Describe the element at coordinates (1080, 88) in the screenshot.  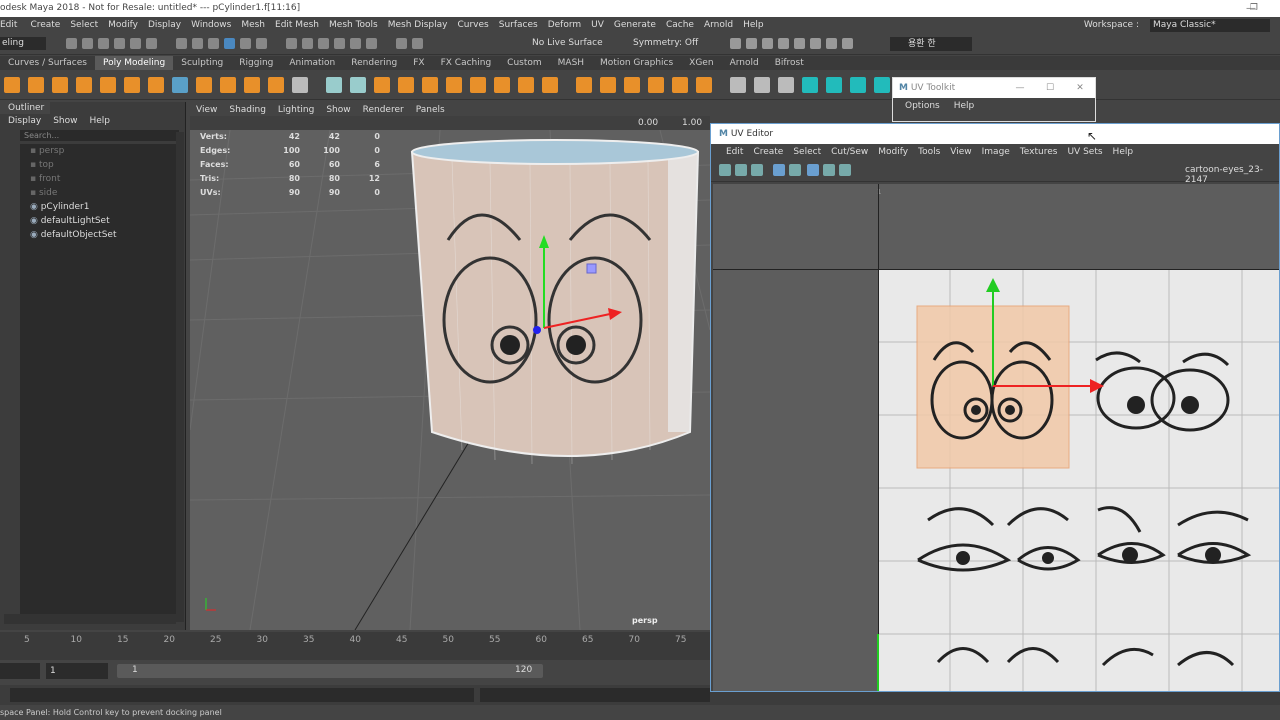
I see `close-icon: ✕` at that location.